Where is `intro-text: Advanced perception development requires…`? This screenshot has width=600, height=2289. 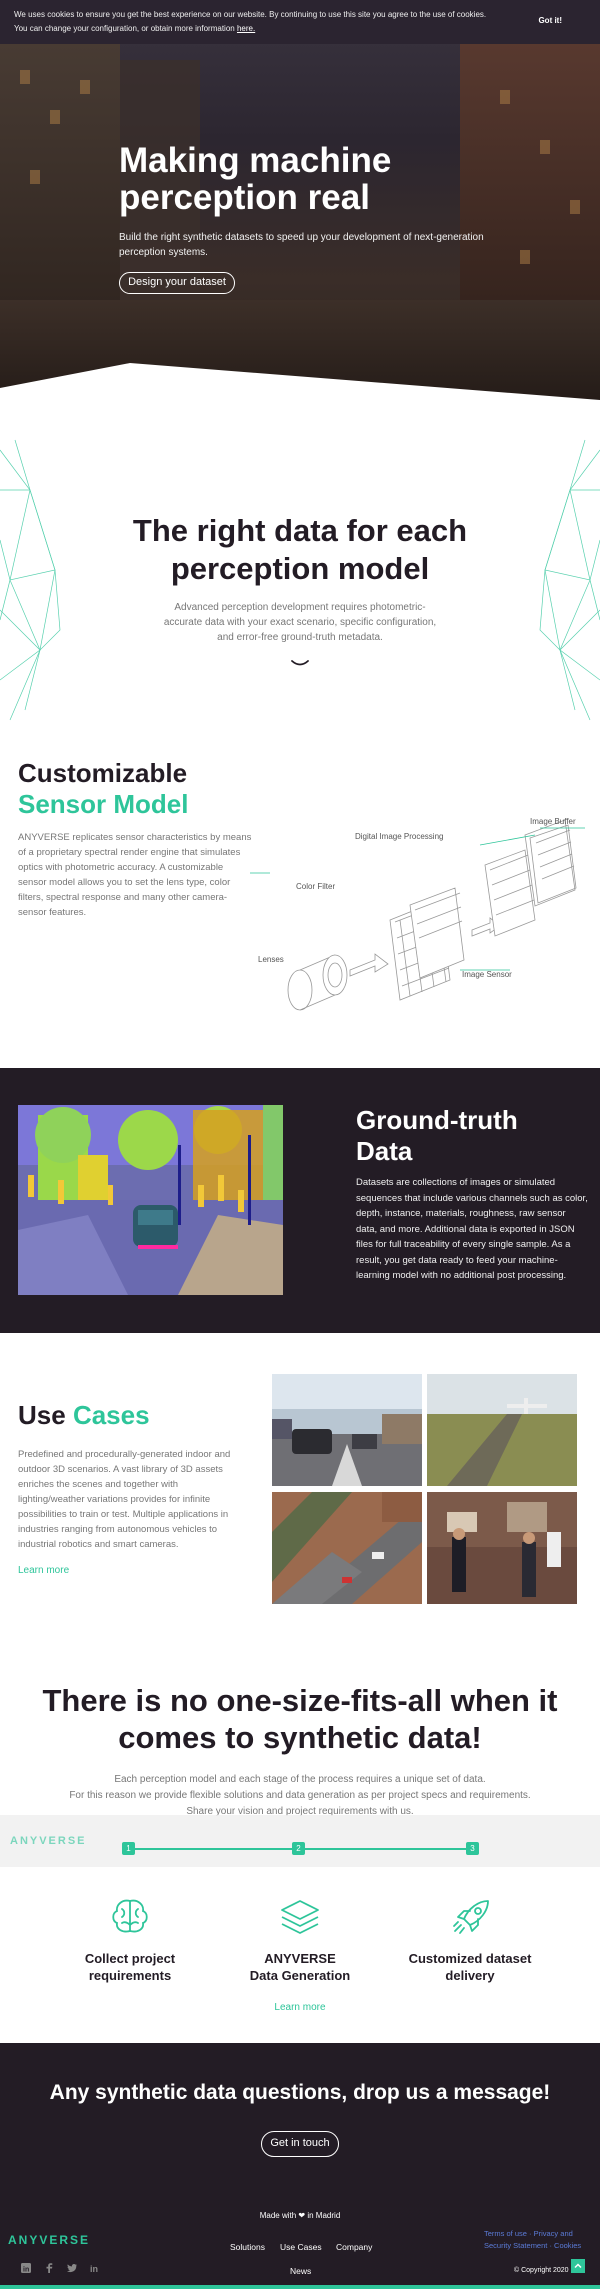
intro-text: Advanced perception development requires… is located at coordinates (300, 622).